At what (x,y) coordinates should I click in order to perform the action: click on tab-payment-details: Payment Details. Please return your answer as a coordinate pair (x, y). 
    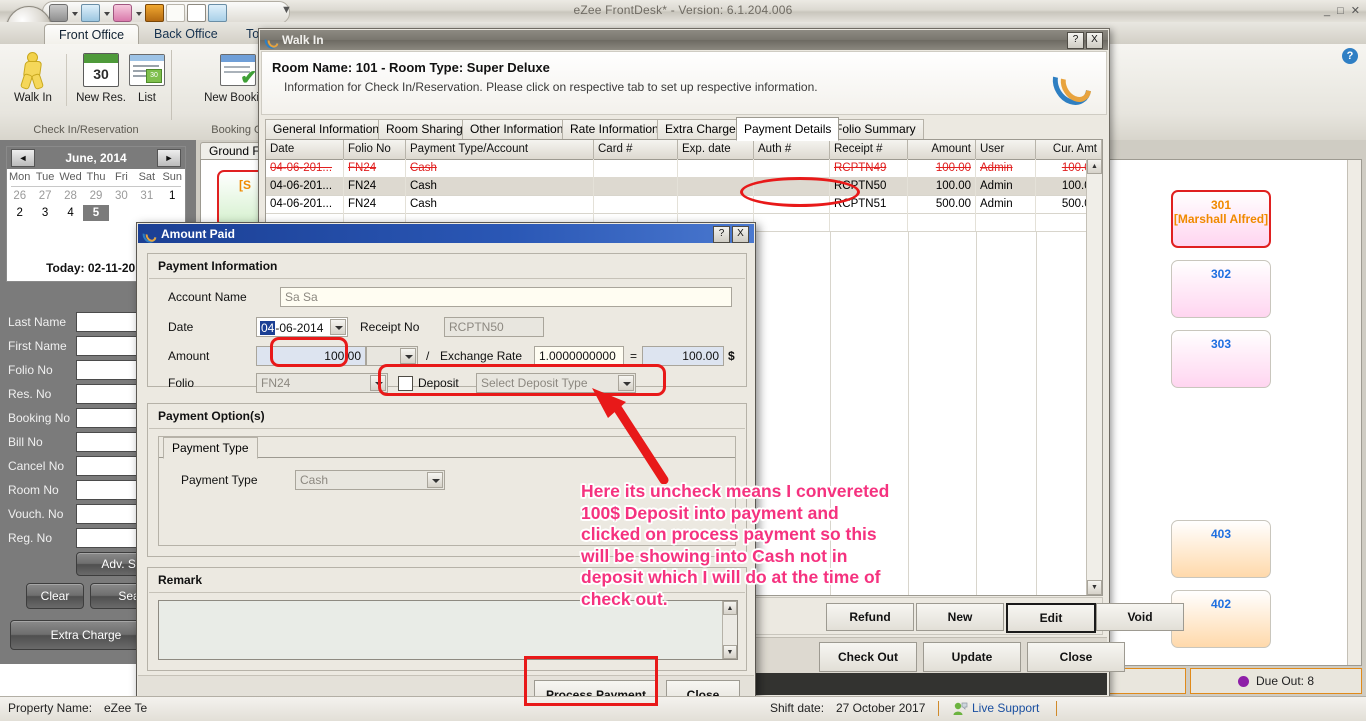
    Looking at the image, I should click on (788, 129).